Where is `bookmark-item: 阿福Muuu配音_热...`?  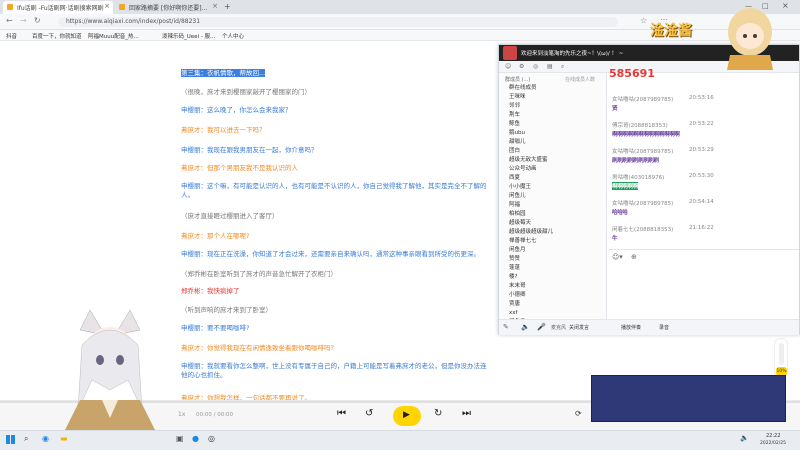
bookmark-item: 阿福Muuu配音_热... is located at coordinates (113, 36).